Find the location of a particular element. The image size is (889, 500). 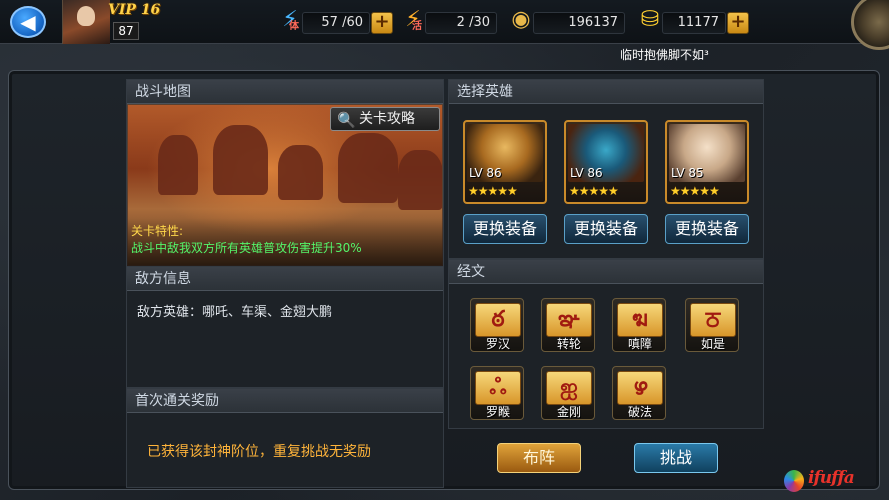

scripture-slot: ਠ 如是 is located at coordinates (712, 325).